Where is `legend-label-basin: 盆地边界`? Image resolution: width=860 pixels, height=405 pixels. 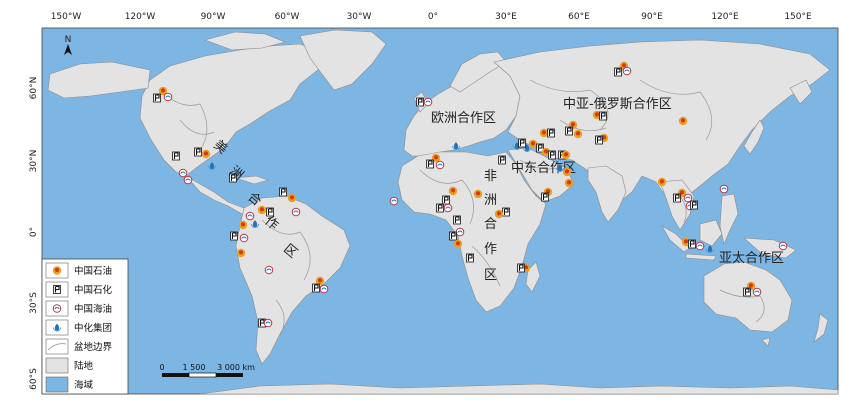
legend-label-basin: 盆地边界 is located at coordinates (93, 347).